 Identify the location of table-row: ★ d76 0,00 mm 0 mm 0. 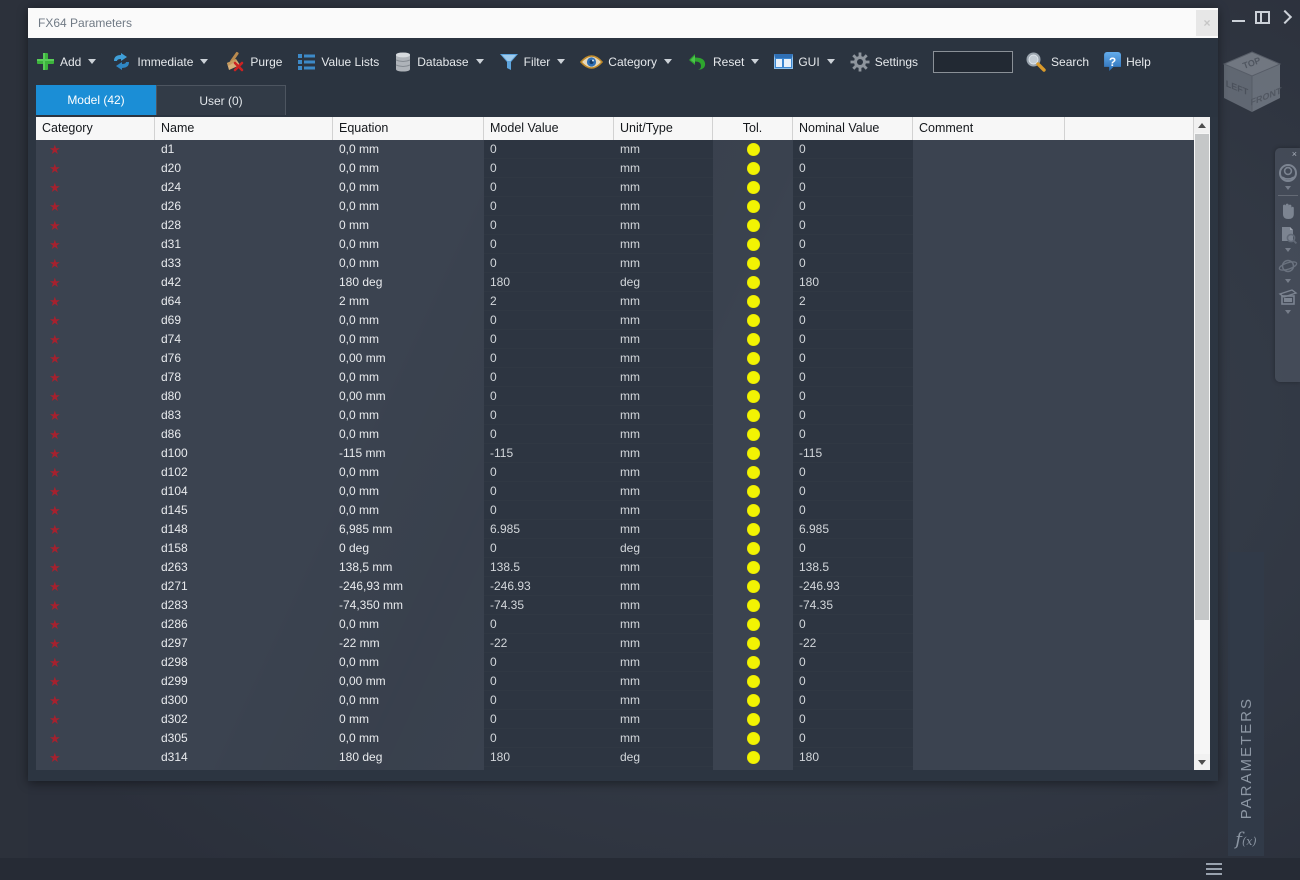
(623, 358).